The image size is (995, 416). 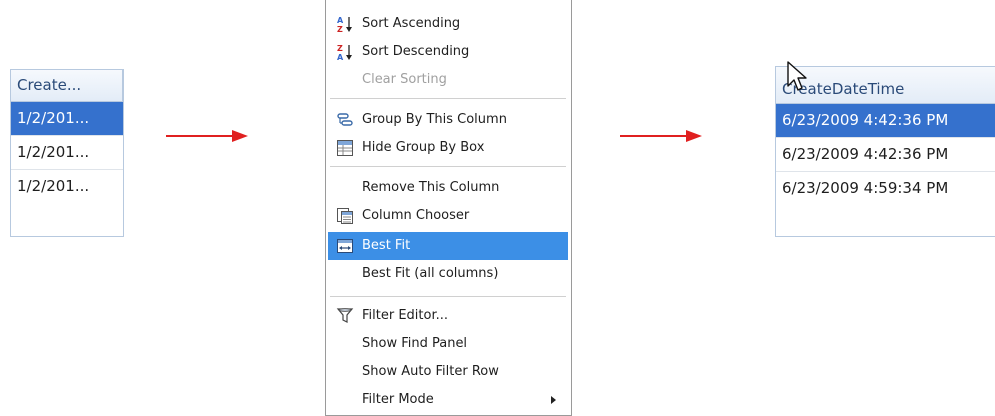 I want to click on menu-item-filter-mode: Filter Mode, so click(x=448, y=400).